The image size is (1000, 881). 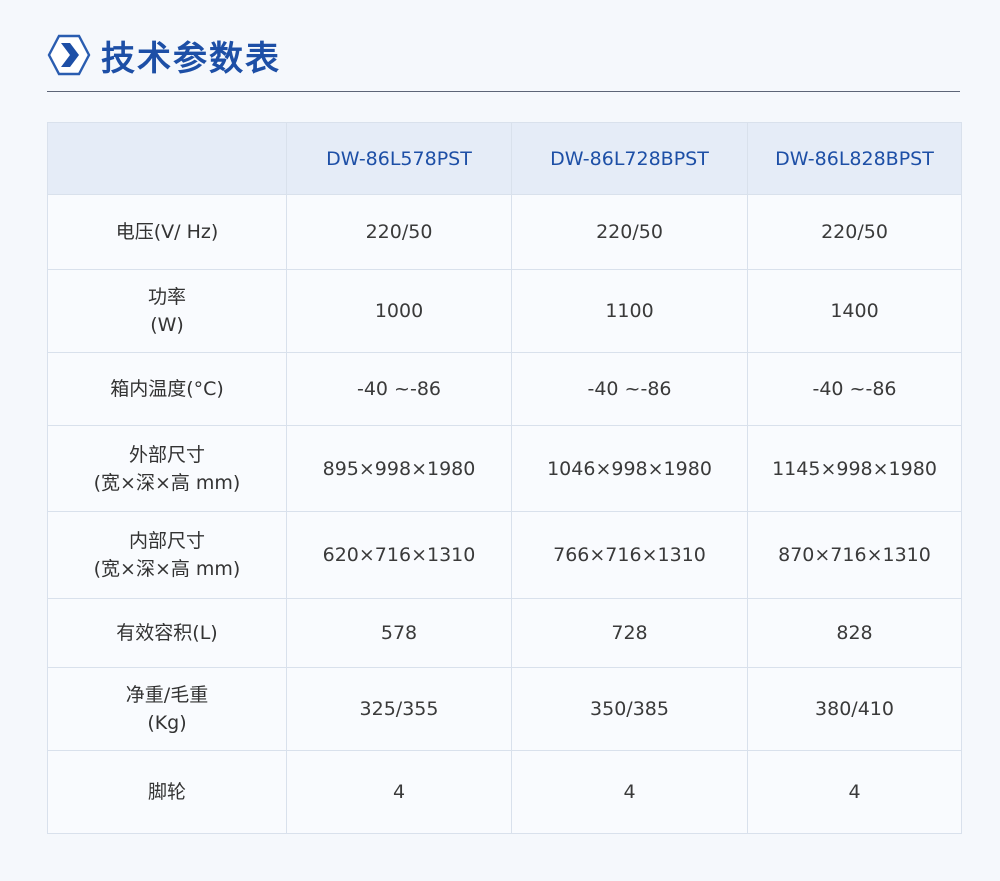 I want to click on hexagon-chevron-right-icon, so click(x=69, y=55).